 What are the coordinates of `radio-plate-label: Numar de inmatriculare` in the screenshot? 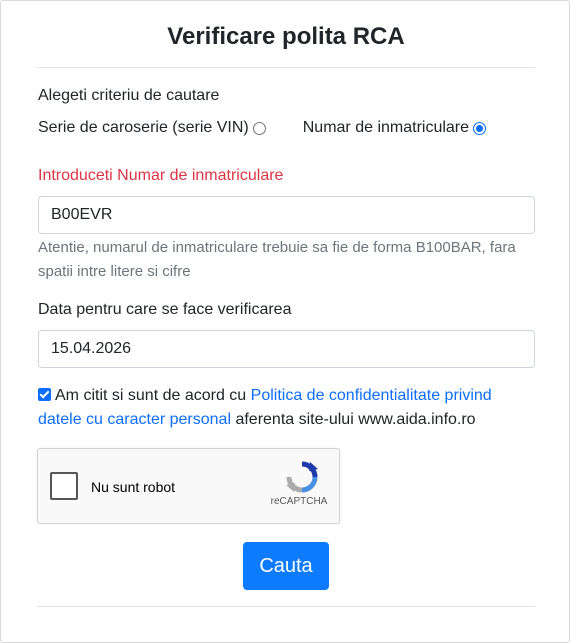 It's located at (386, 127).